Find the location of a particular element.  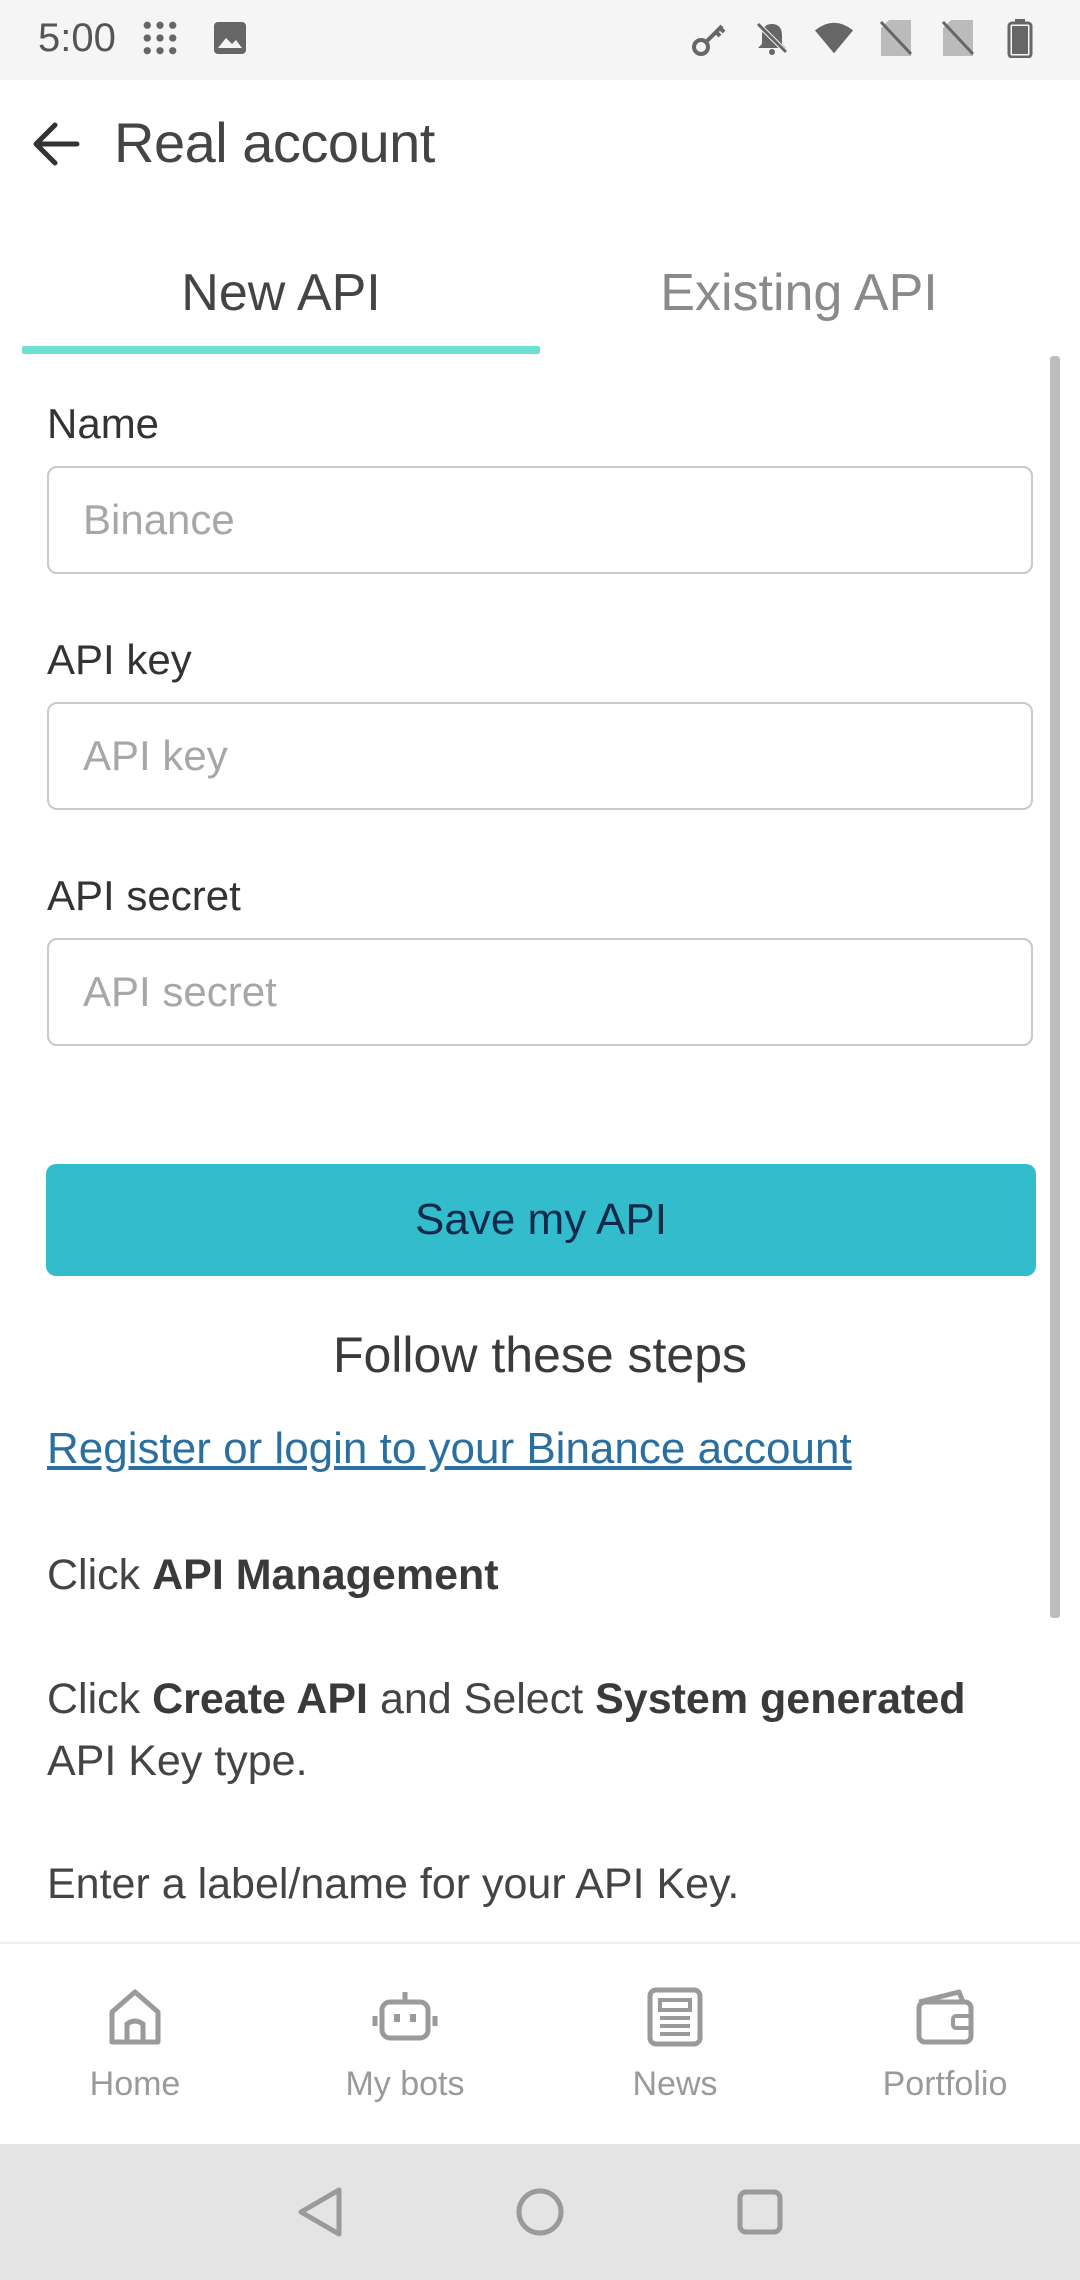

nav-portfolio: Portfolio is located at coordinates (945, 2045).